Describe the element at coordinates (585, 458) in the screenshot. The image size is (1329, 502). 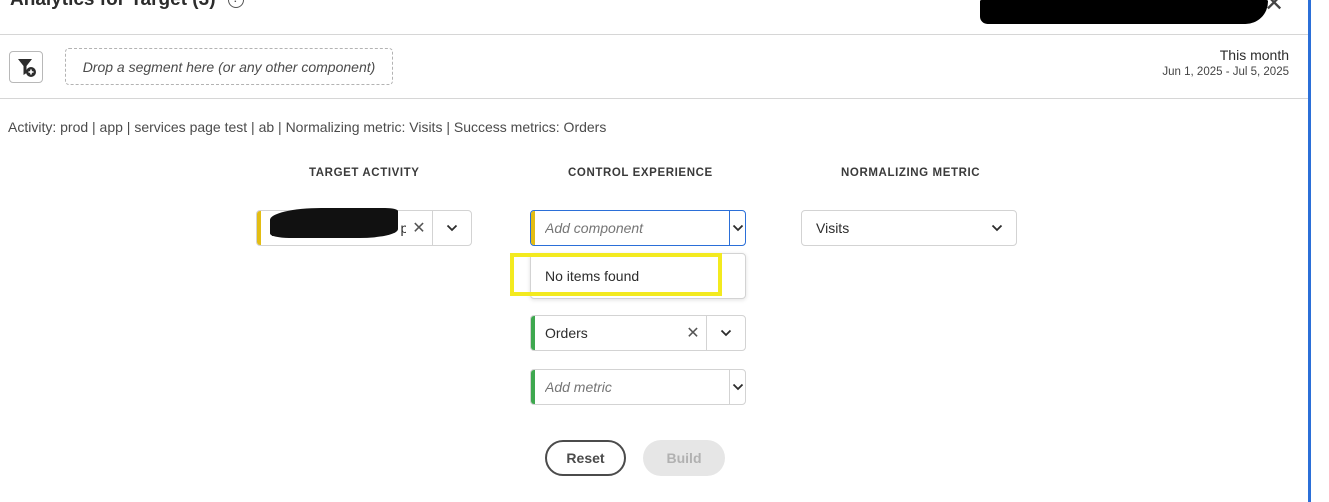
I see `reset-button: Reset` at that location.